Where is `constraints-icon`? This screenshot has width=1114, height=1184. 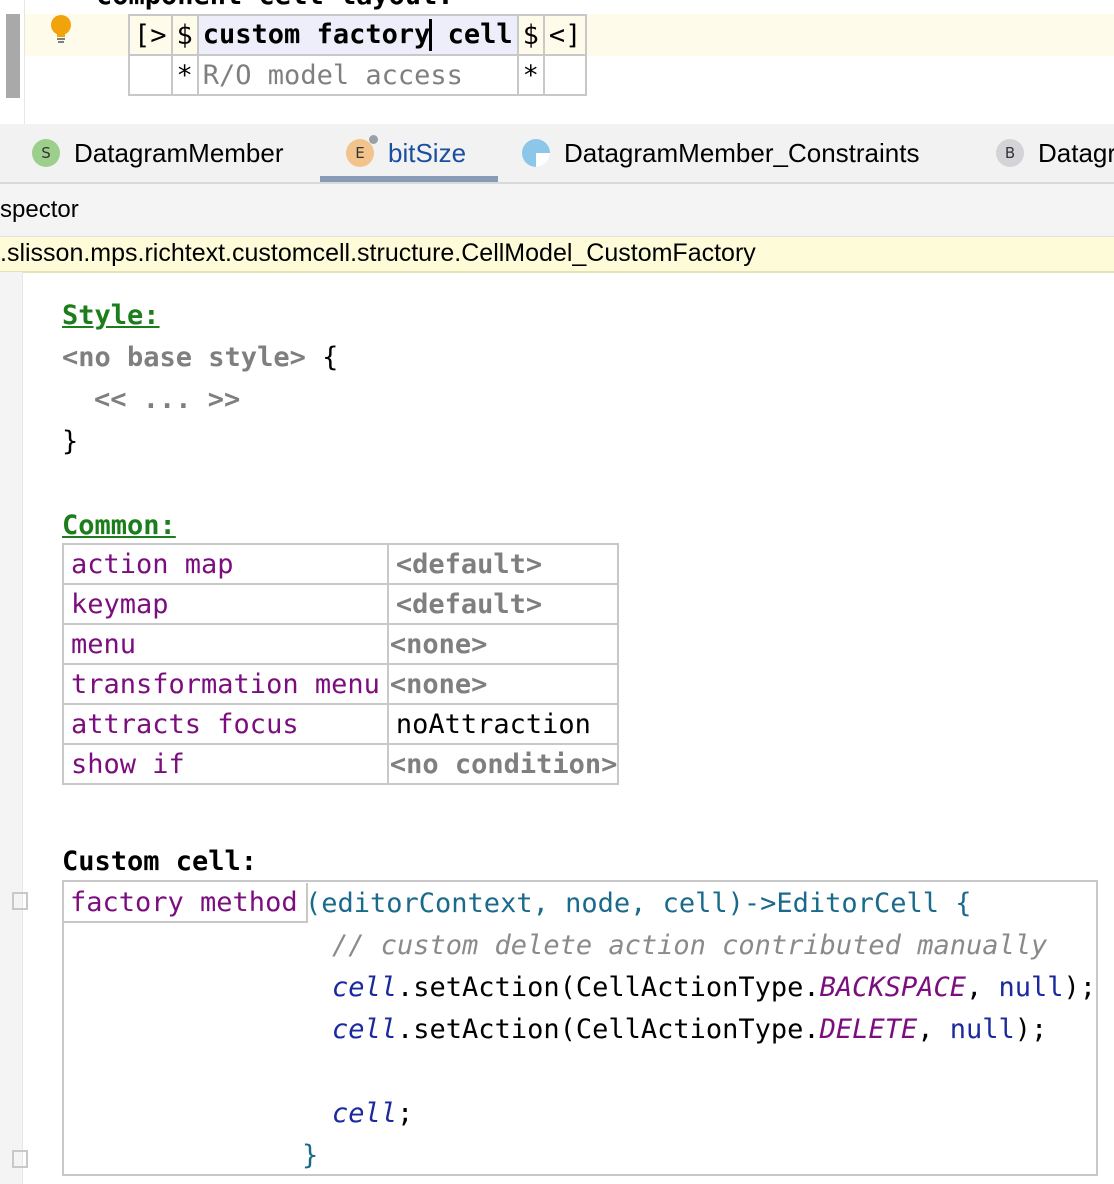
constraints-icon is located at coordinates (536, 153).